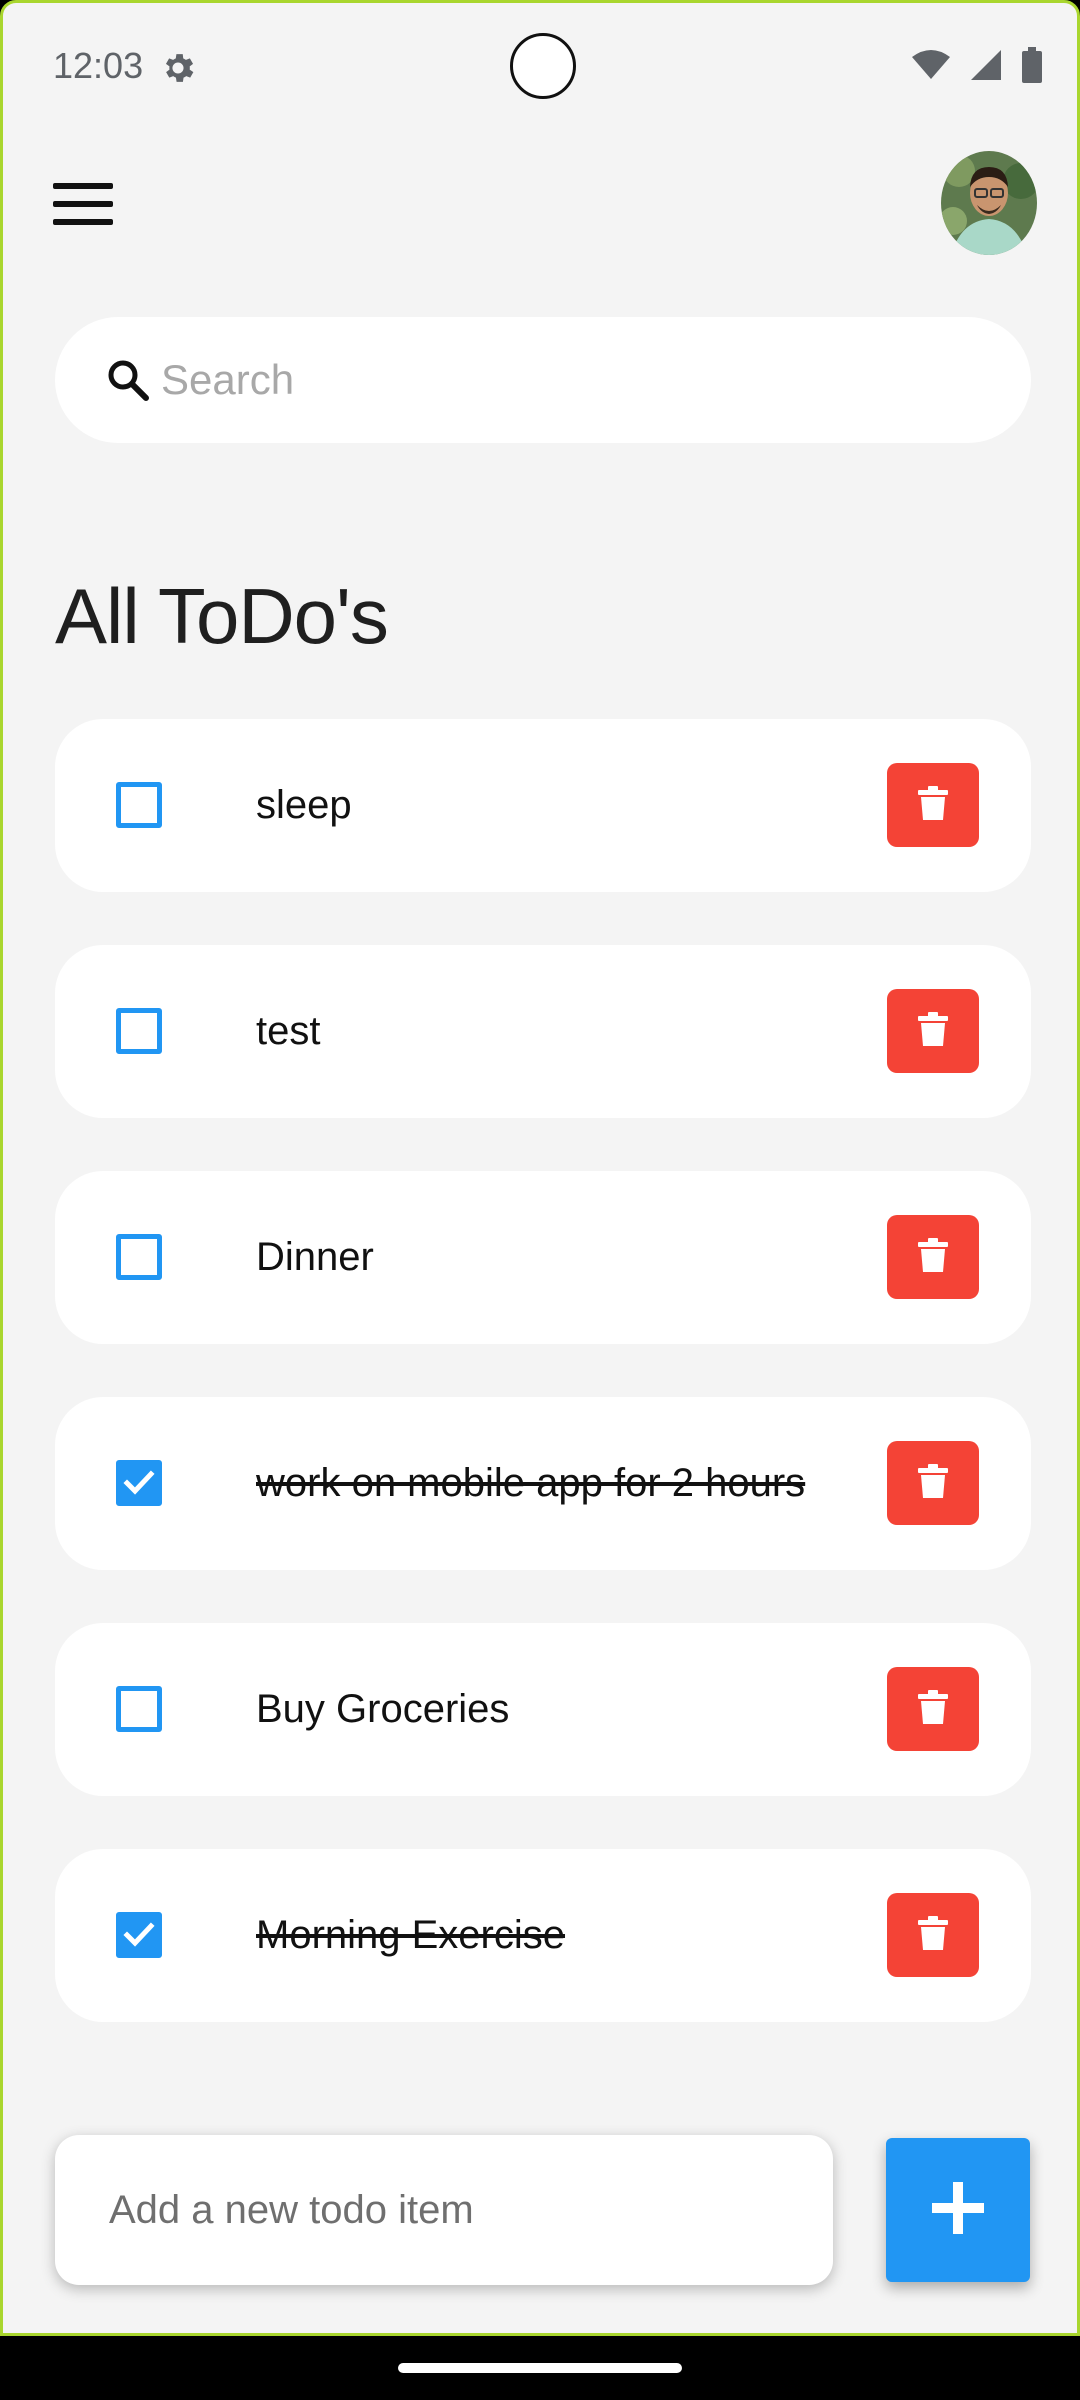 The width and height of the screenshot is (1080, 2400). What do you see at coordinates (288, 1031) in the screenshot?
I see `todo-text: test` at bounding box center [288, 1031].